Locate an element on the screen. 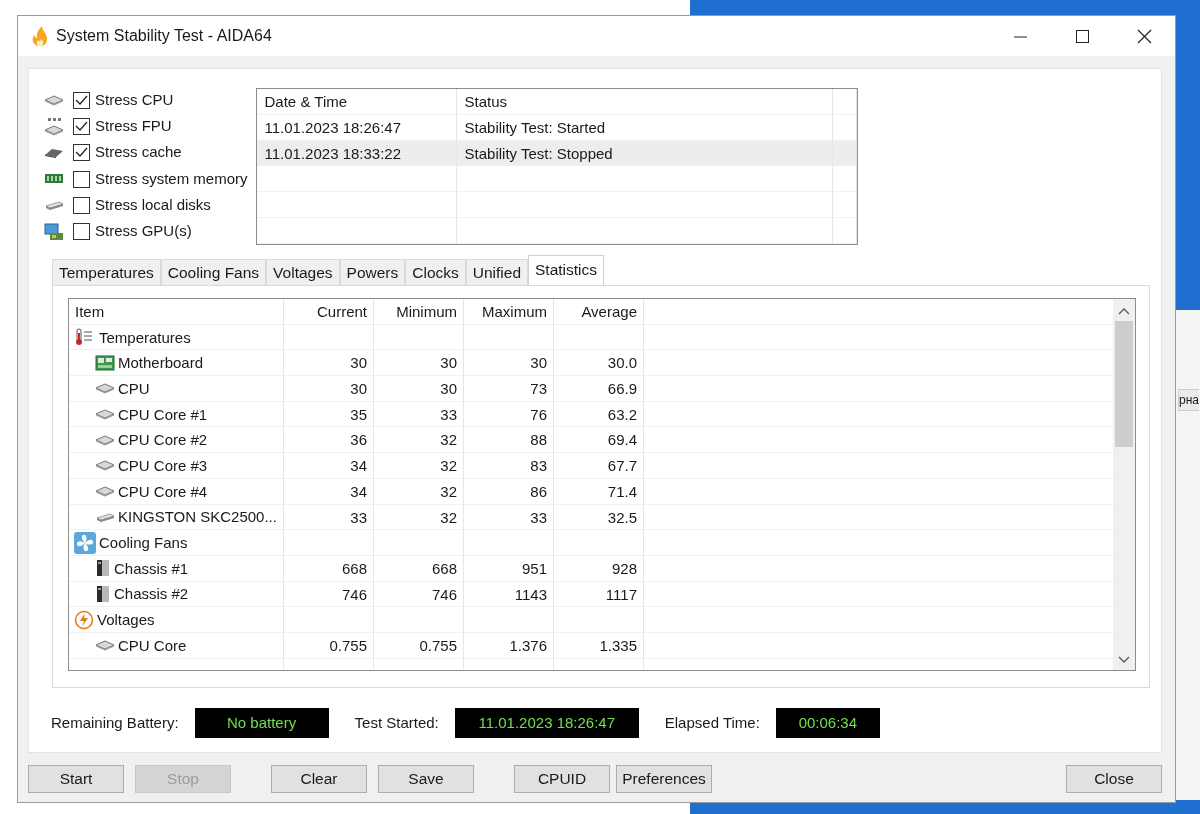 The width and height of the screenshot is (1200, 814). button: Close is located at coordinates (1114, 779).